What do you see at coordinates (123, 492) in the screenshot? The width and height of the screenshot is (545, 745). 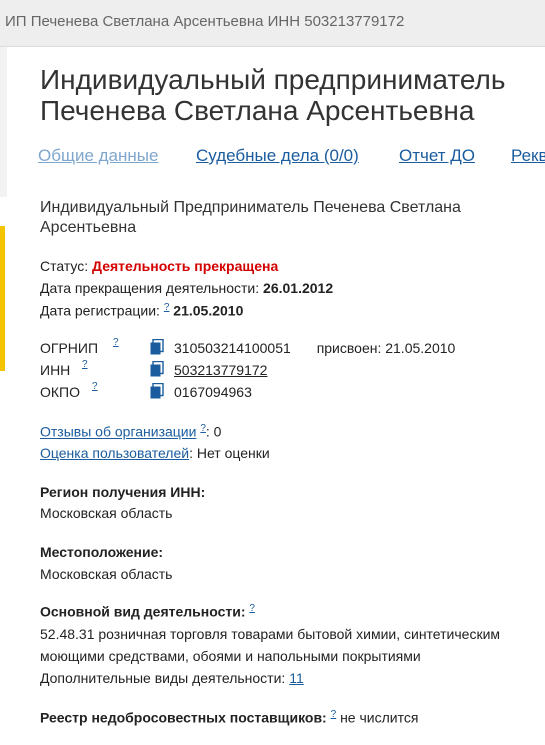 I see `region-title: Регион получения ИНН:` at bounding box center [123, 492].